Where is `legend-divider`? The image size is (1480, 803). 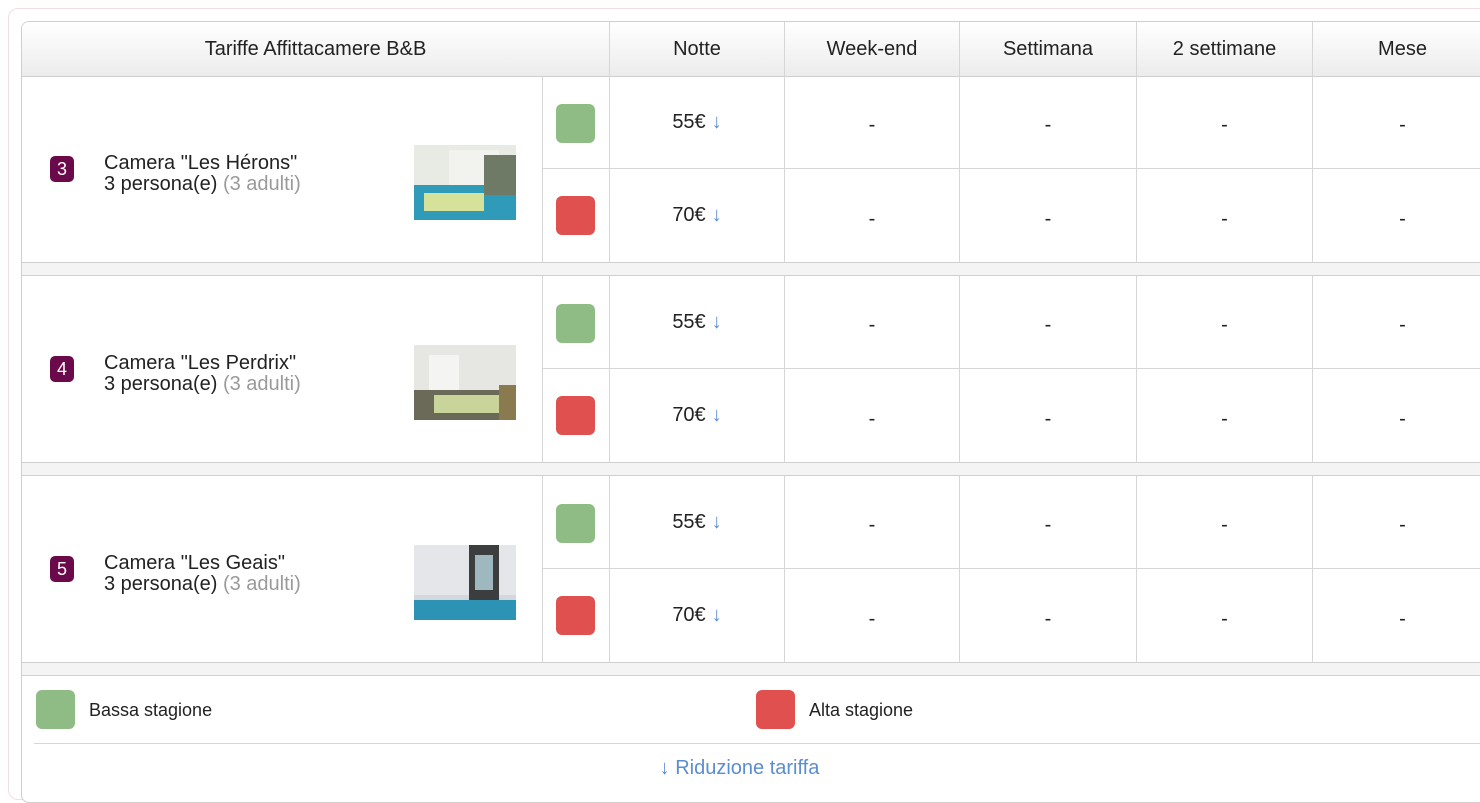 legend-divider is located at coordinates (757, 743).